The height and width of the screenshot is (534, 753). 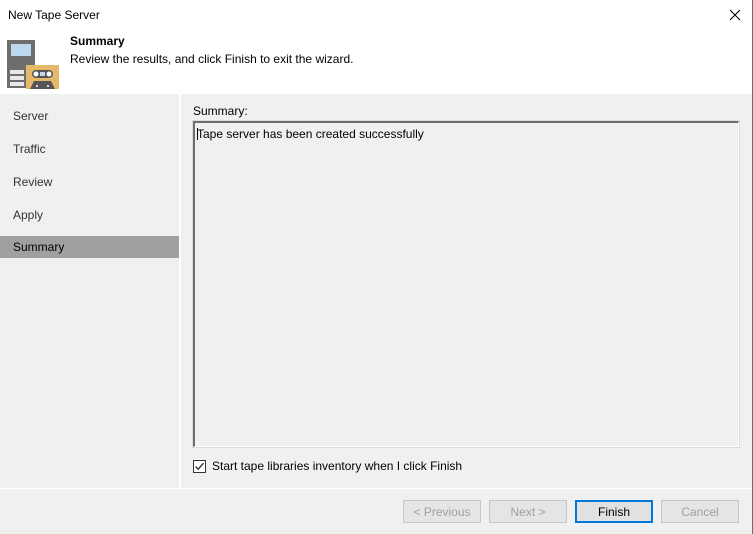 I want to click on previous-button: < Previous, so click(x=442, y=511).